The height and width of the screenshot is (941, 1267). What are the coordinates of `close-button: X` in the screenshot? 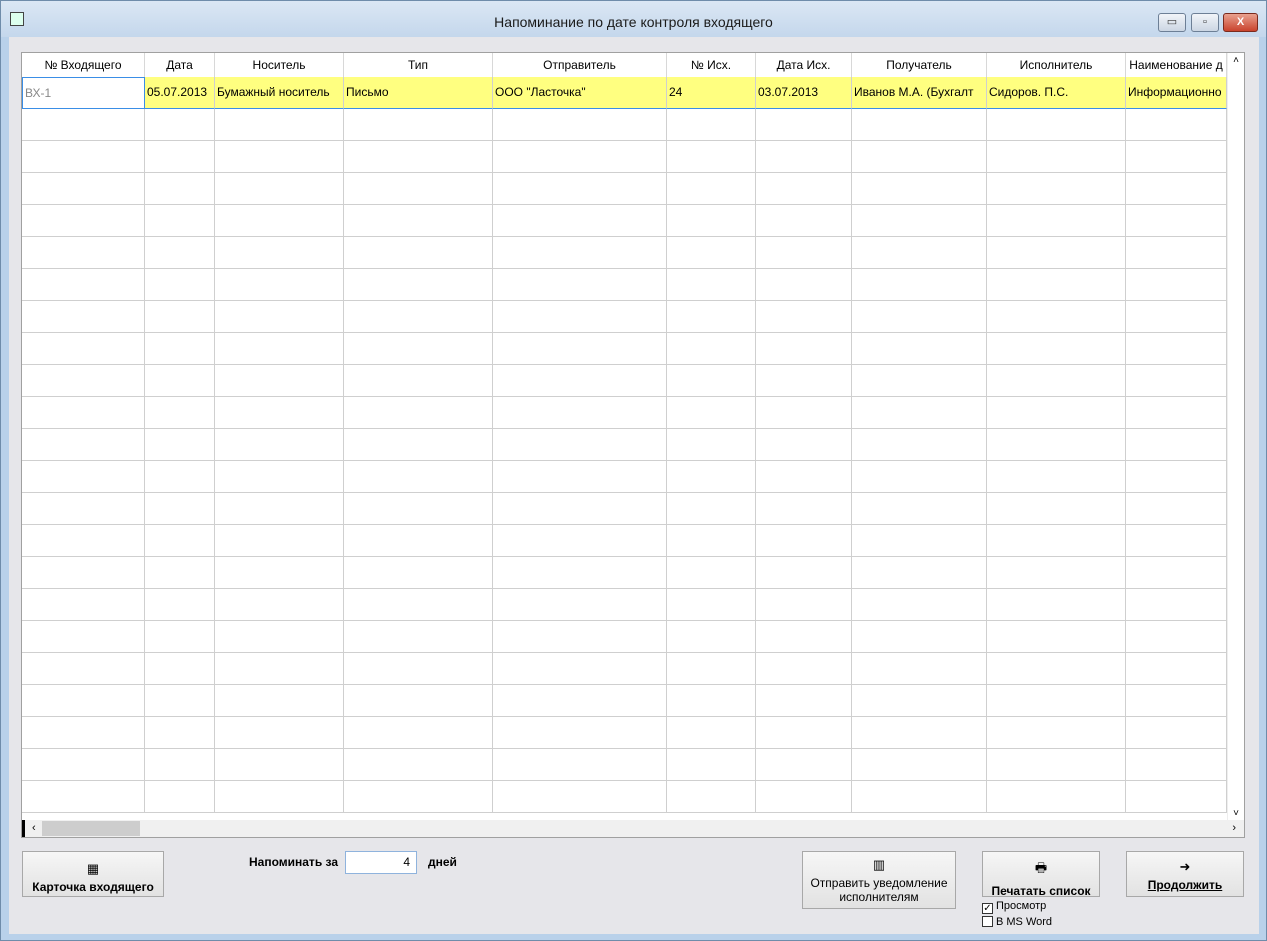 It's located at (1240, 22).